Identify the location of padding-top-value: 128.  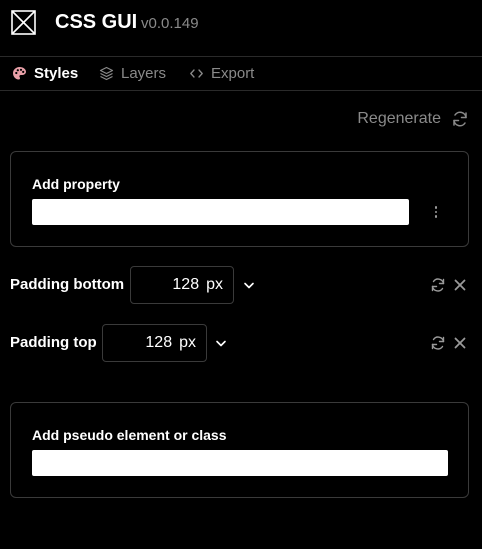
(159, 342).